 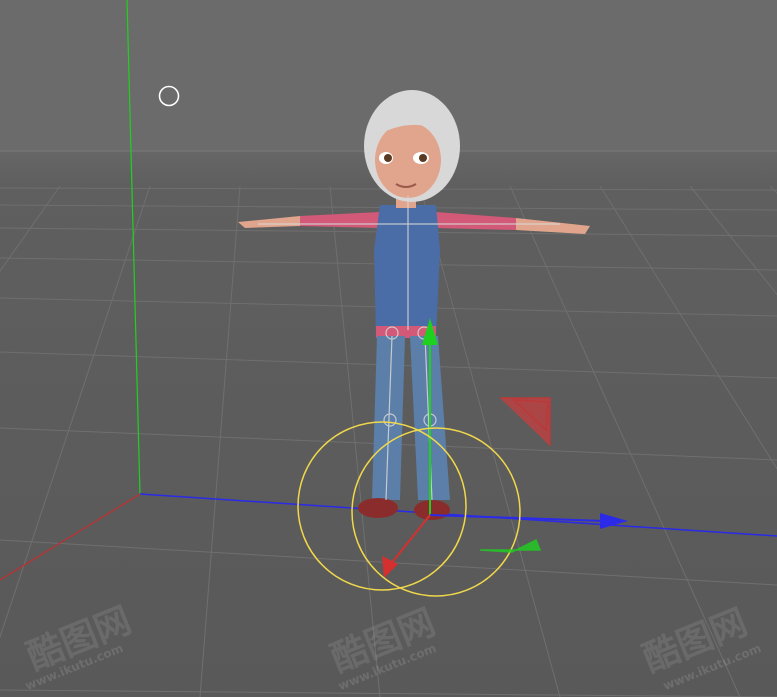 I want to click on right-arm, so click(x=476, y=221).